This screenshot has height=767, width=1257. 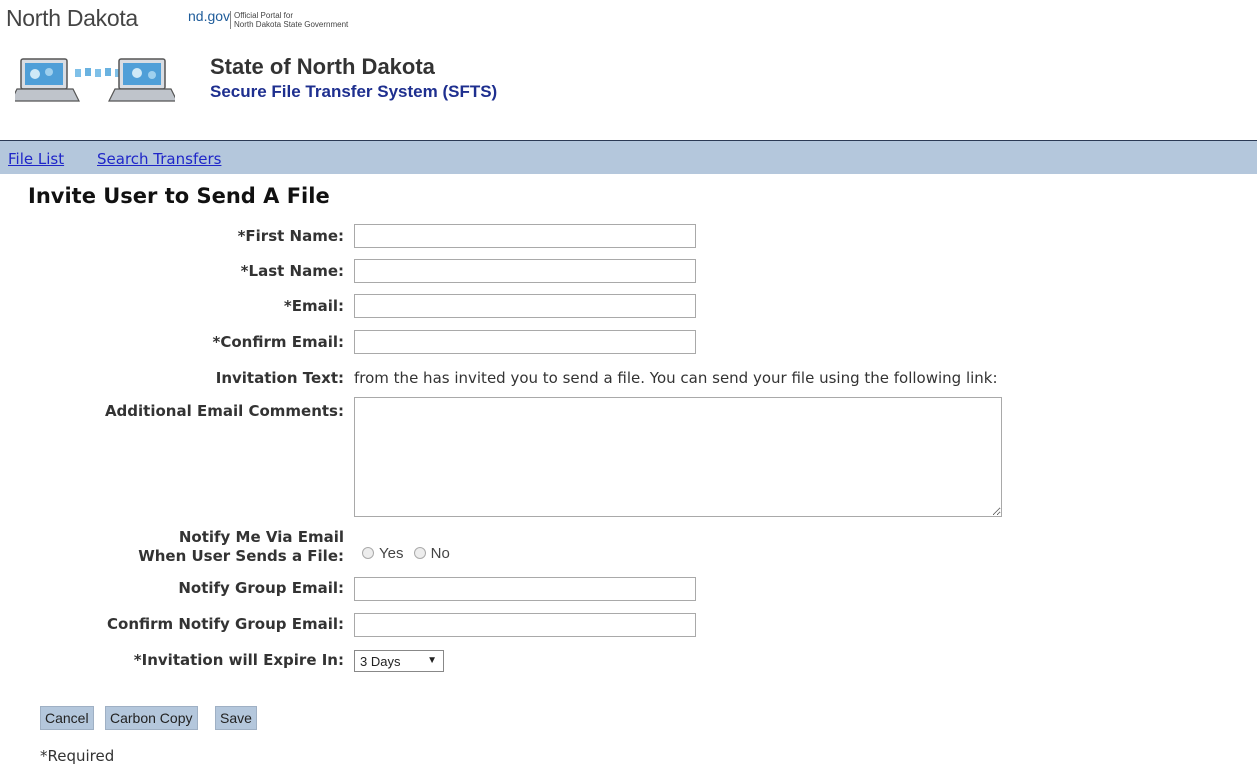 What do you see at coordinates (678, 457) in the screenshot?
I see `additional-comments-textarea` at bounding box center [678, 457].